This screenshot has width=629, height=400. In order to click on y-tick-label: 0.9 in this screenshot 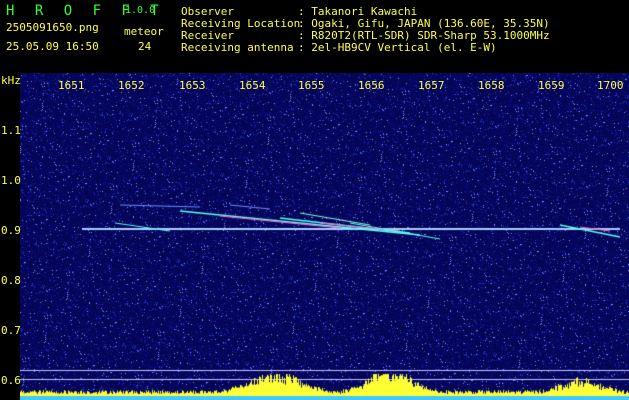, I will do `click(11, 230)`.